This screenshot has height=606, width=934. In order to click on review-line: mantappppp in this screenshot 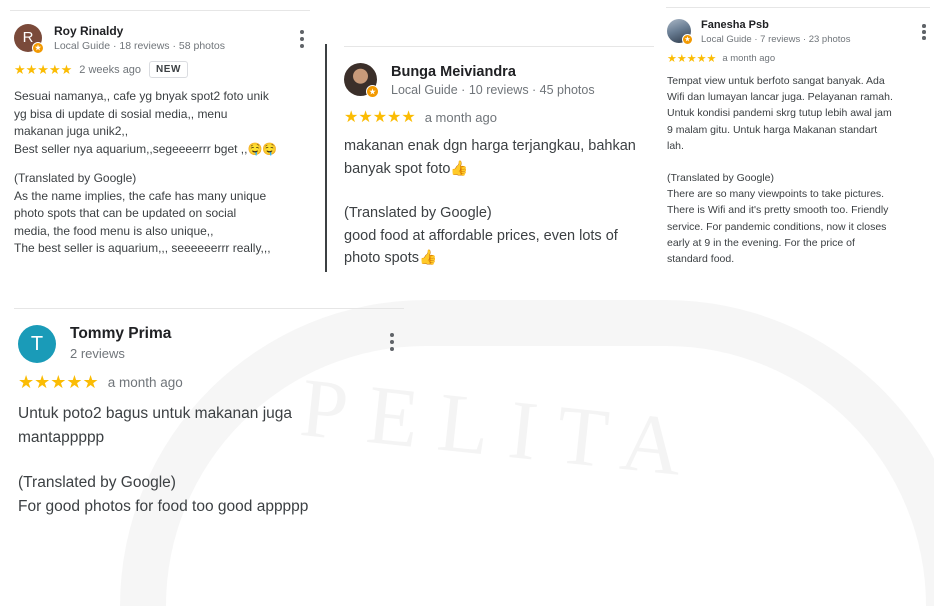, I will do `click(61, 437)`.